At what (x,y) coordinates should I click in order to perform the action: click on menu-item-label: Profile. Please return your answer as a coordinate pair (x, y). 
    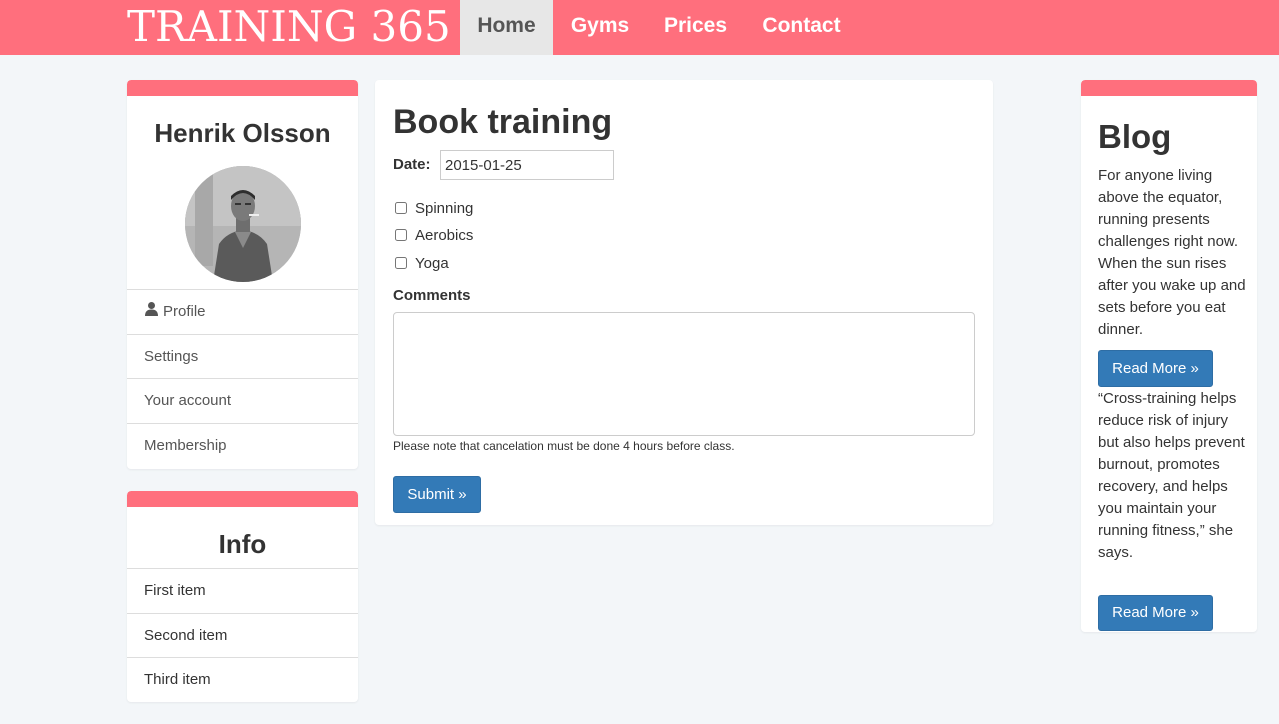
    Looking at the image, I should click on (184, 311).